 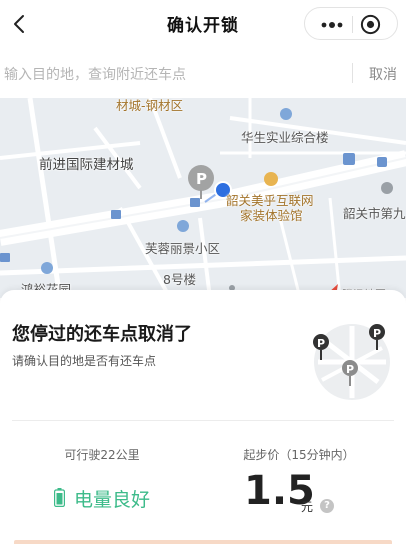 What do you see at coordinates (299, 455) in the screenshot?
I see `start-price-label: 起步价（15分钟内）` at bounding box center [299, 455].